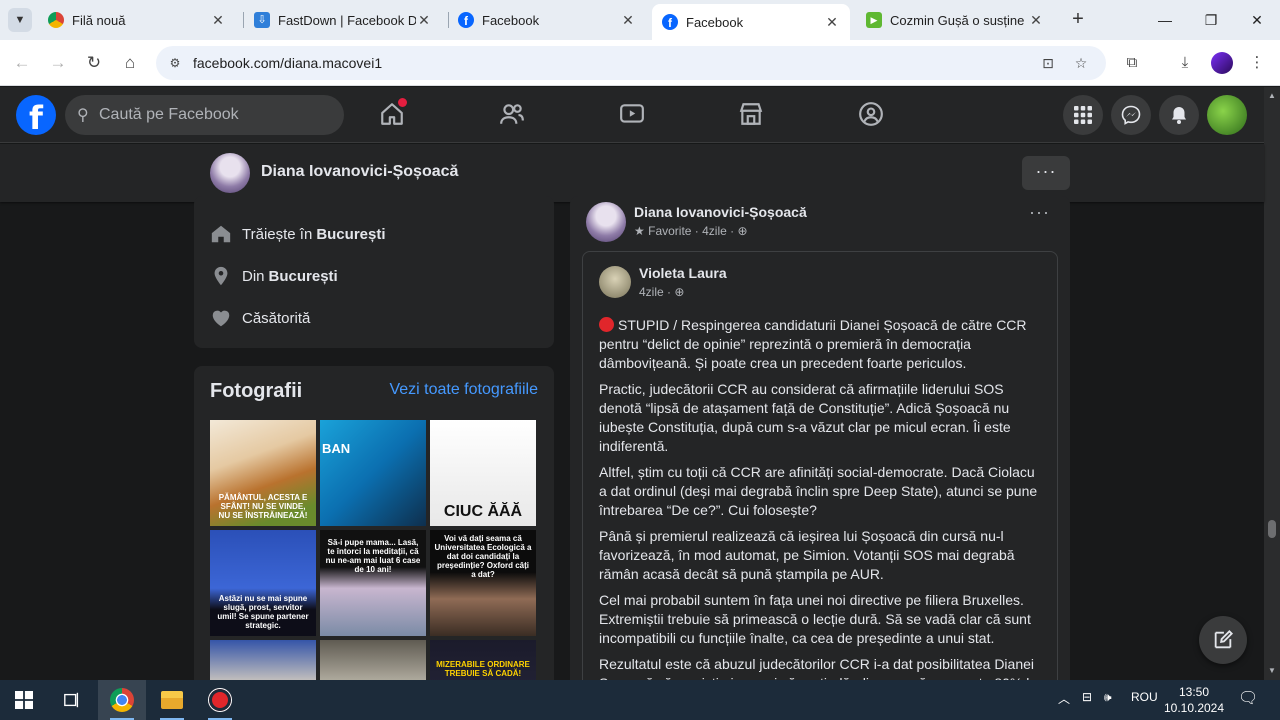 This screenshot has height=720, width=1280. What do you see at coordinates (220, 700) in the screenshot?
I see `taskbar-recorder` at bounding box center [220, 700].